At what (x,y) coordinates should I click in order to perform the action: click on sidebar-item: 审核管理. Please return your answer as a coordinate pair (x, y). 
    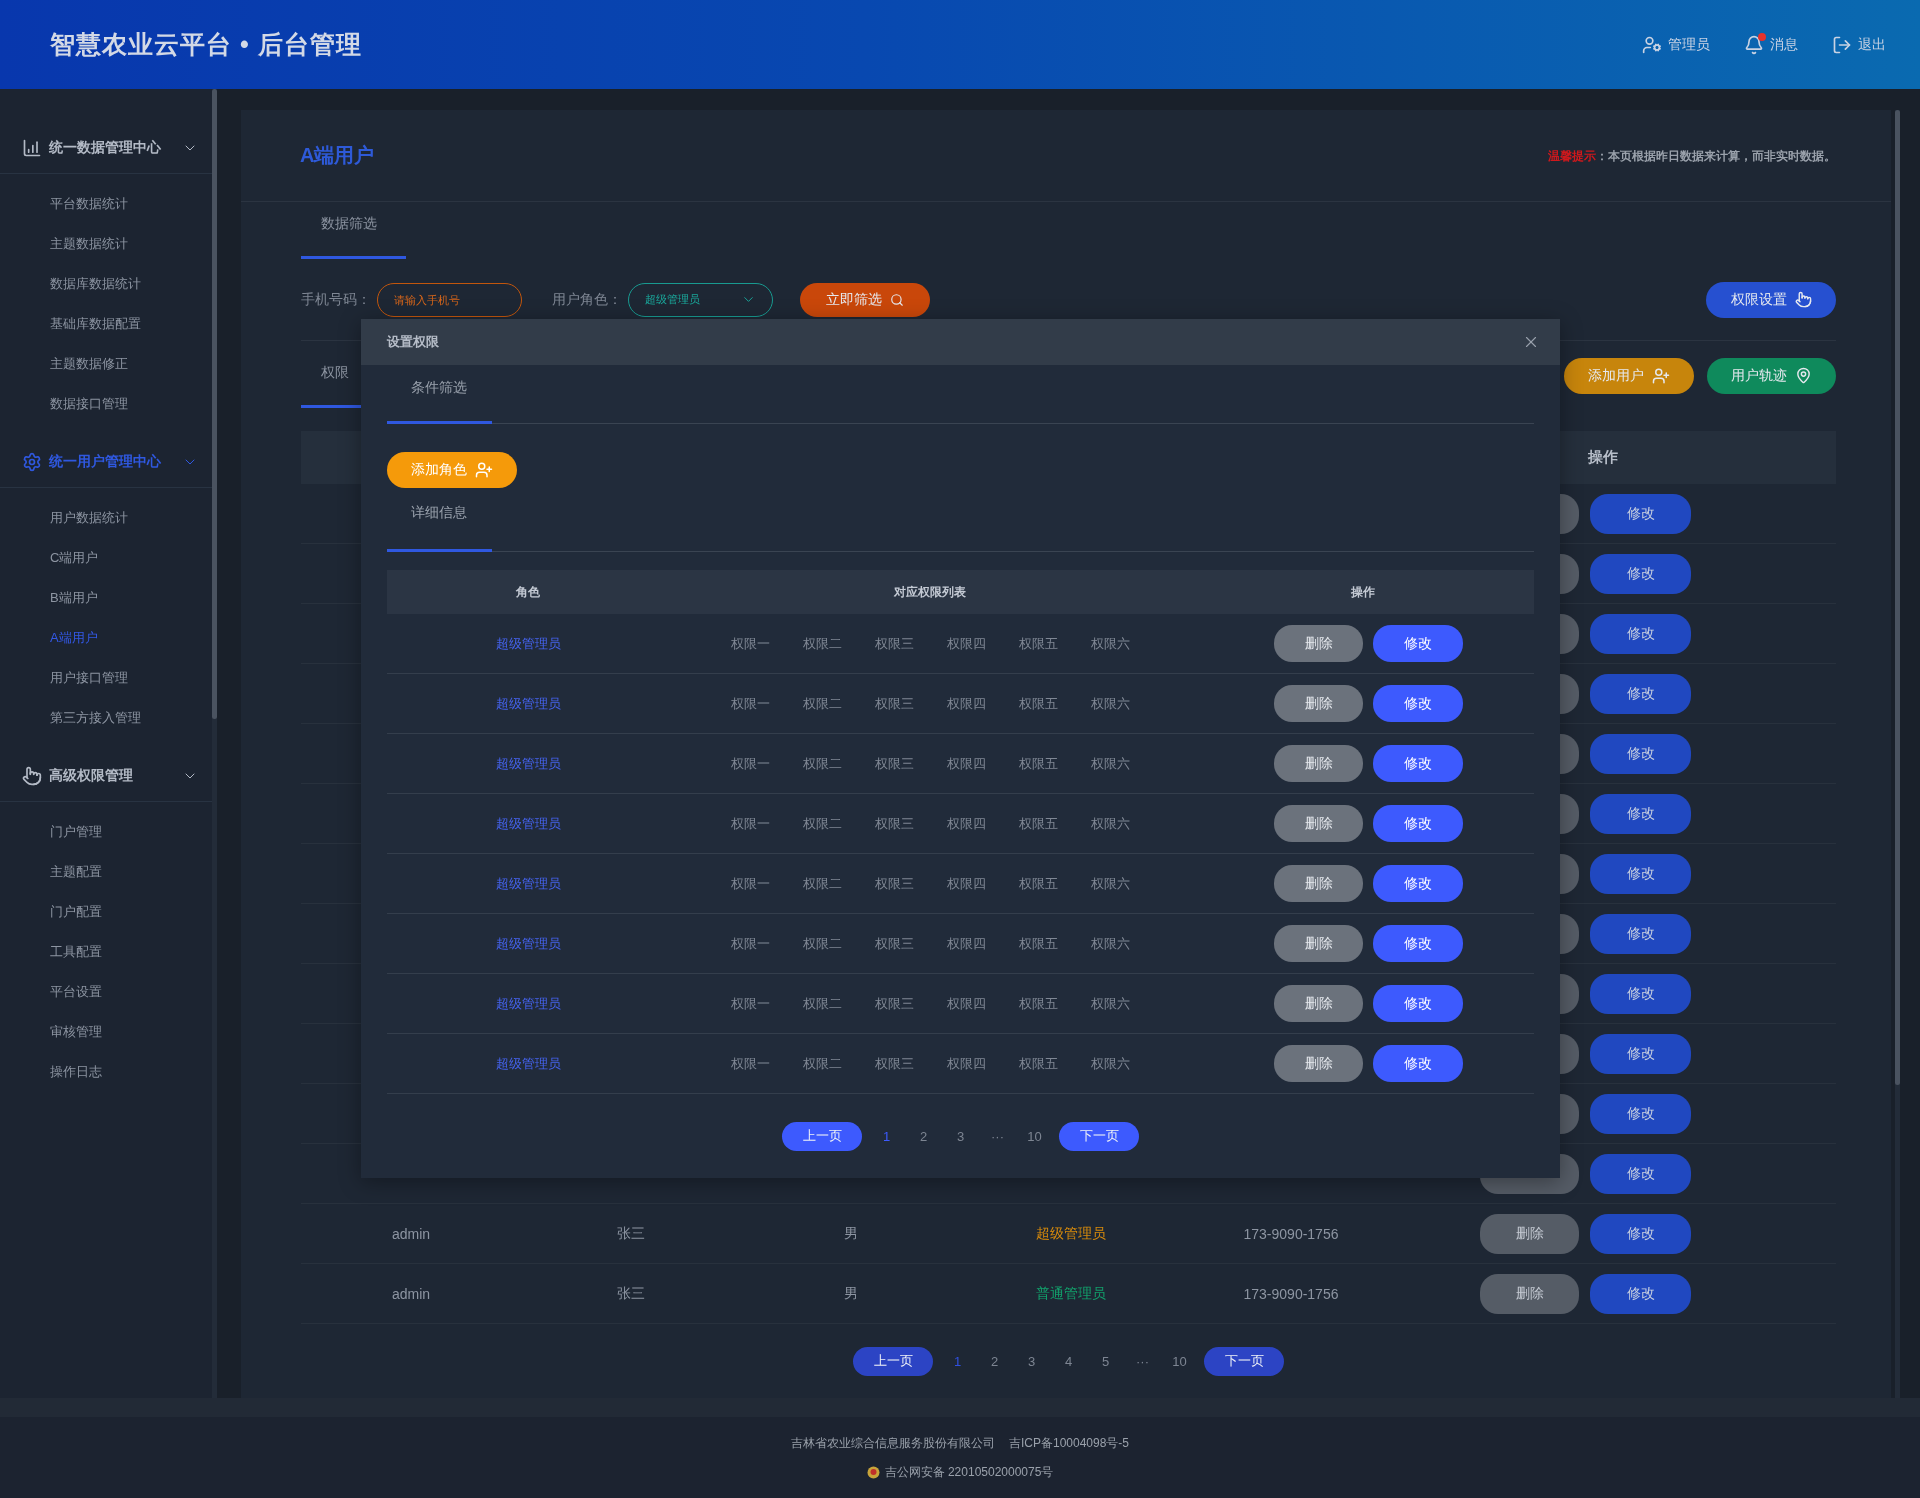
    Looking at the image, I should click on (106, 1032).